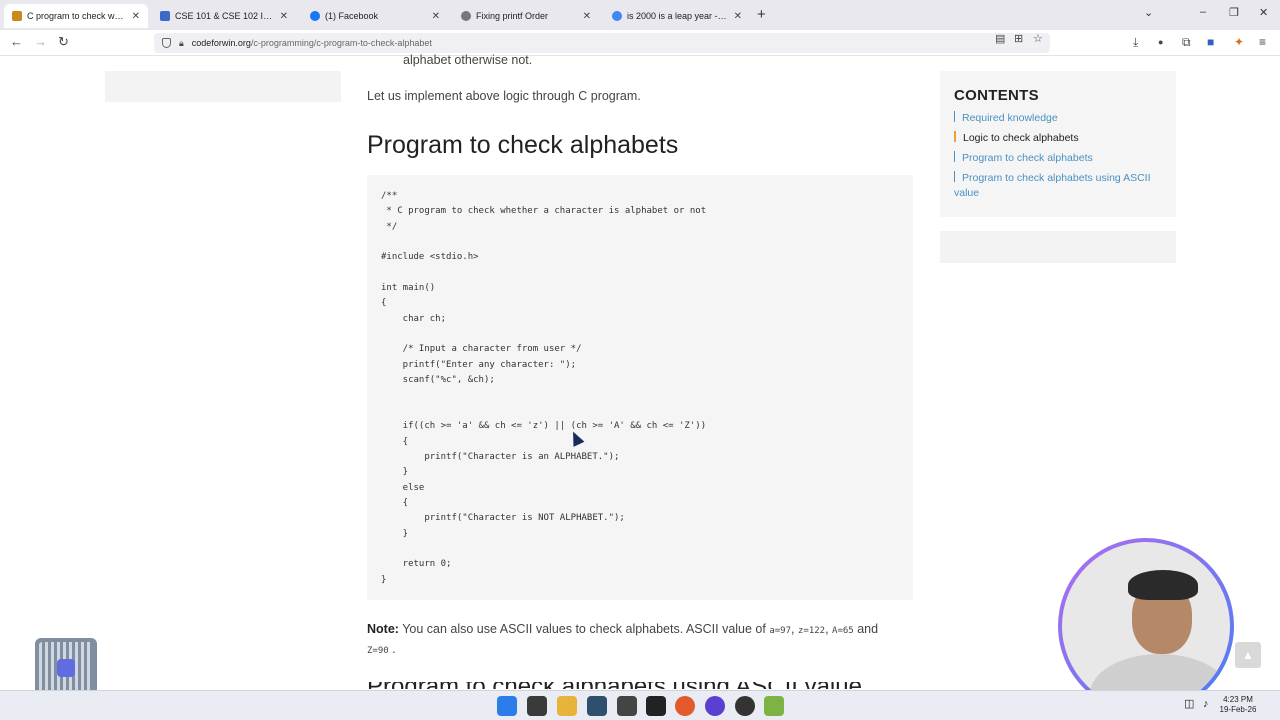 This screenshot has height=720, width=1280. I want to click on tab-facebook: (1) Facebook ✕, so click(375, 16).